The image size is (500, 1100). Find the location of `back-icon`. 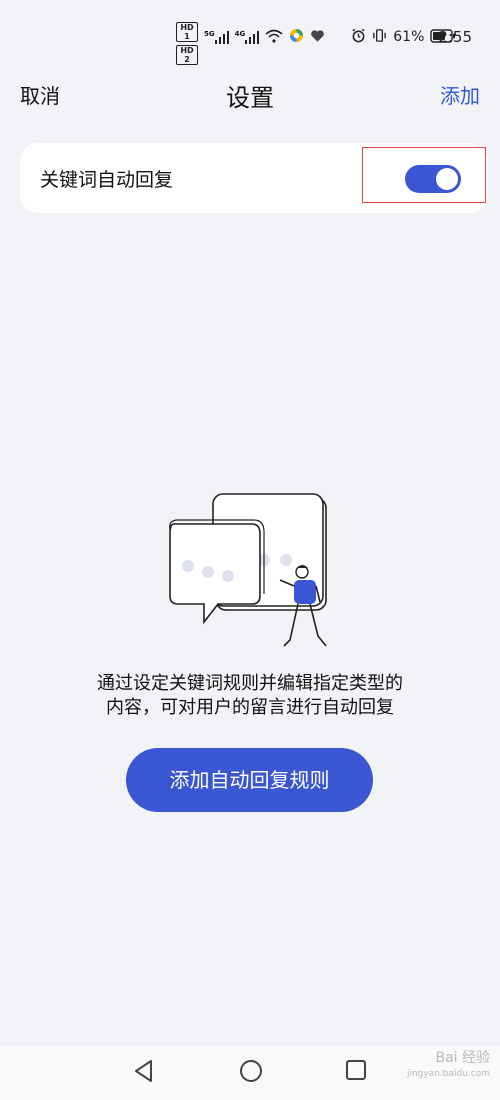

back-icon is located at coordinates (144, 1073).